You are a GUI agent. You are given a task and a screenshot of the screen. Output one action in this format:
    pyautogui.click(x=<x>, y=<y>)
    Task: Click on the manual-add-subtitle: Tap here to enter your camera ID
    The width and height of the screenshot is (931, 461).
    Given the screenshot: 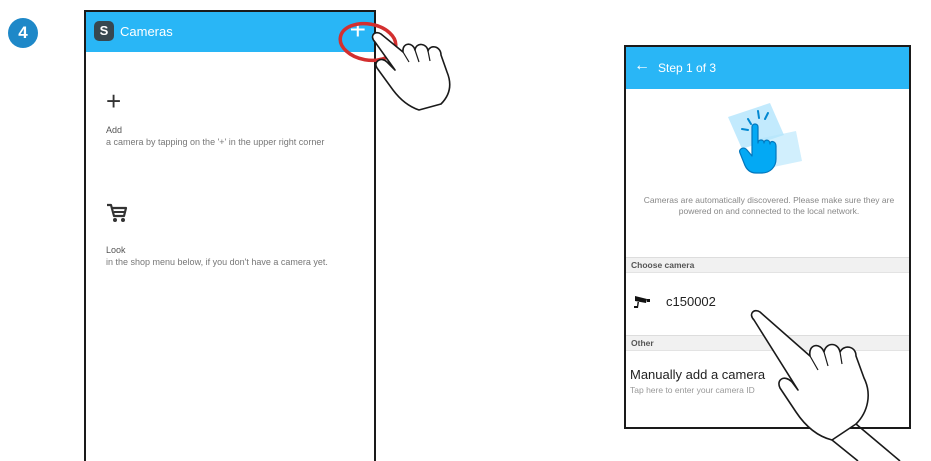 What is the action you would take?
    pyautogui.click(x=692, y=390)
    